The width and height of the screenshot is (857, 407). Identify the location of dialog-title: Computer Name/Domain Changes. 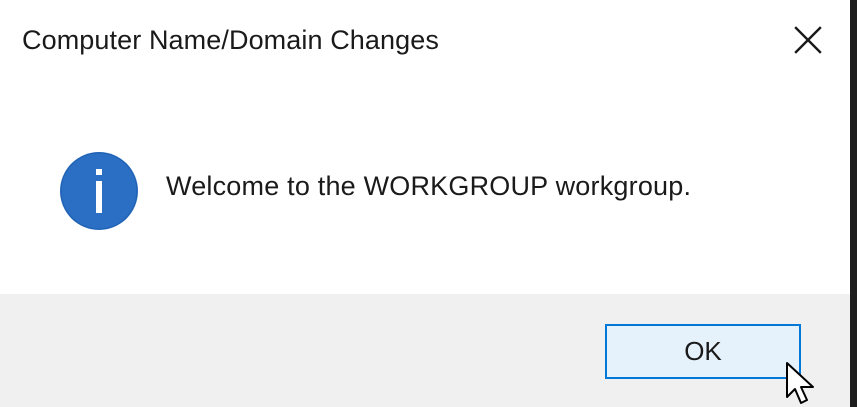
(230, 40).